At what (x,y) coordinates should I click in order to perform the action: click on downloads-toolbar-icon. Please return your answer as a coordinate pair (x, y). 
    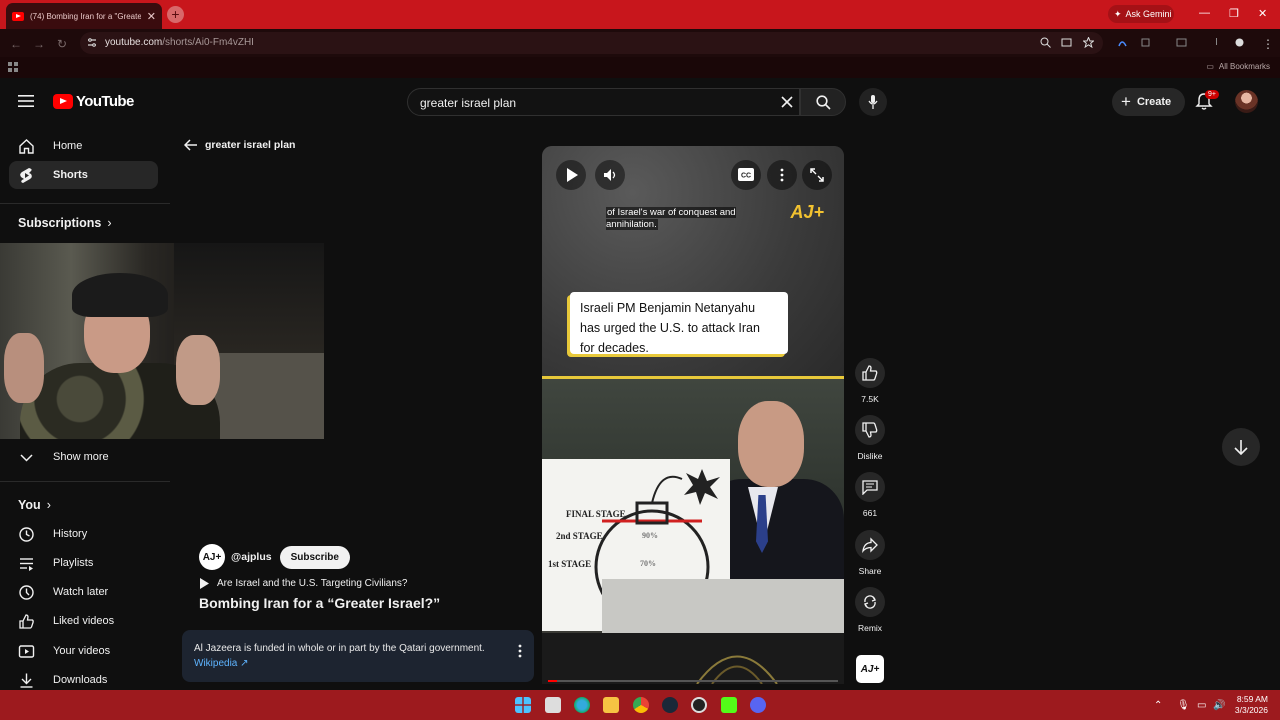
    Looking at the image, I should click on (1216, 42).